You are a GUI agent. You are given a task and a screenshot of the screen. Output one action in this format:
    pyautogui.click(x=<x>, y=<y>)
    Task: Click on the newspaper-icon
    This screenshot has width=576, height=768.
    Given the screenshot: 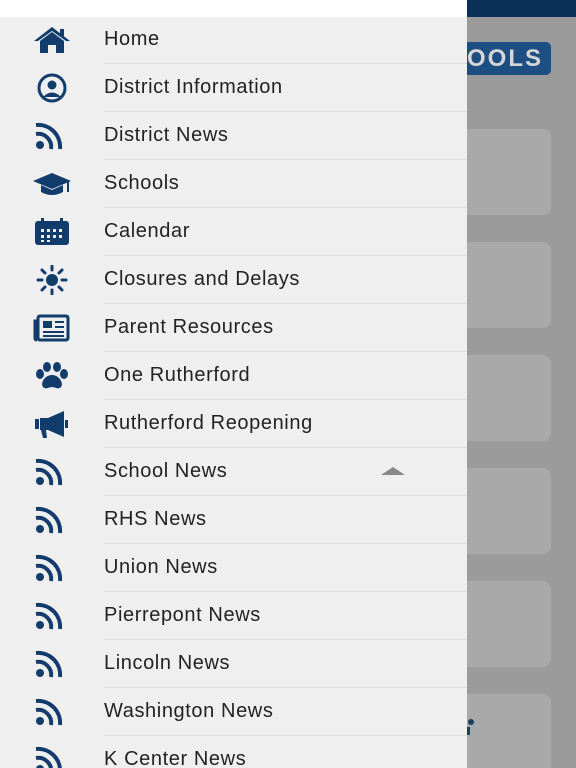 What is the action you would take?
    pyautogui.click(x=52, y=328)
    